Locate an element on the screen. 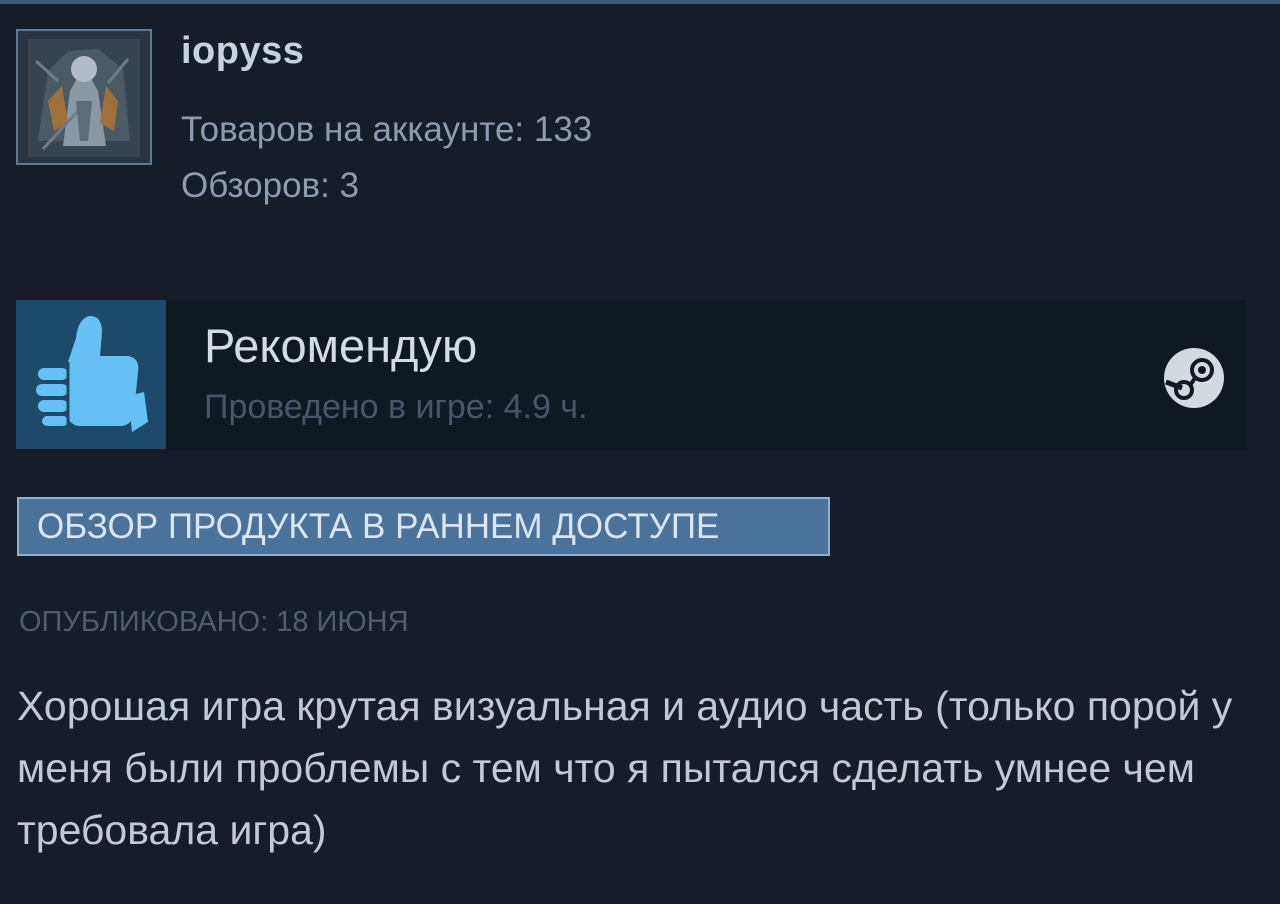  playtime: Проведено в игре: 4.9 ч. is located at coordinates (396, 407).